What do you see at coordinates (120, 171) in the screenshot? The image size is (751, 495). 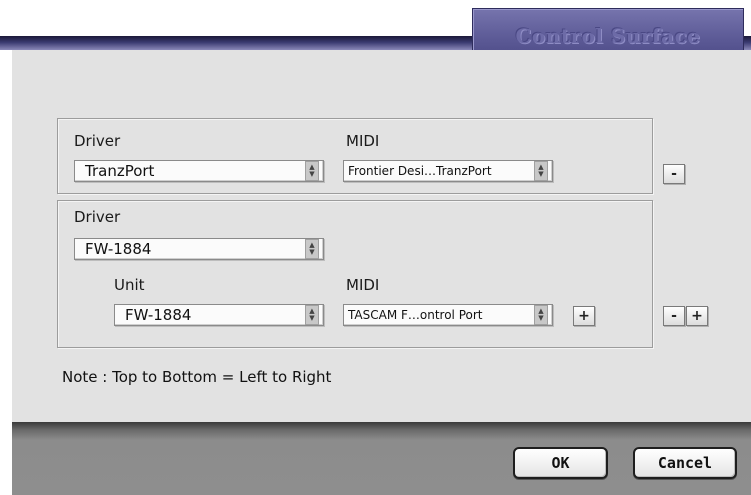 I see `driver-value: TranzPort` at bounding box center [120, 171].